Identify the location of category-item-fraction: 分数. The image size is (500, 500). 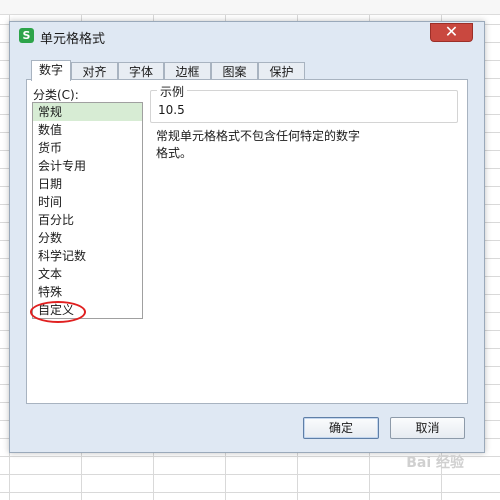
(87, 238).